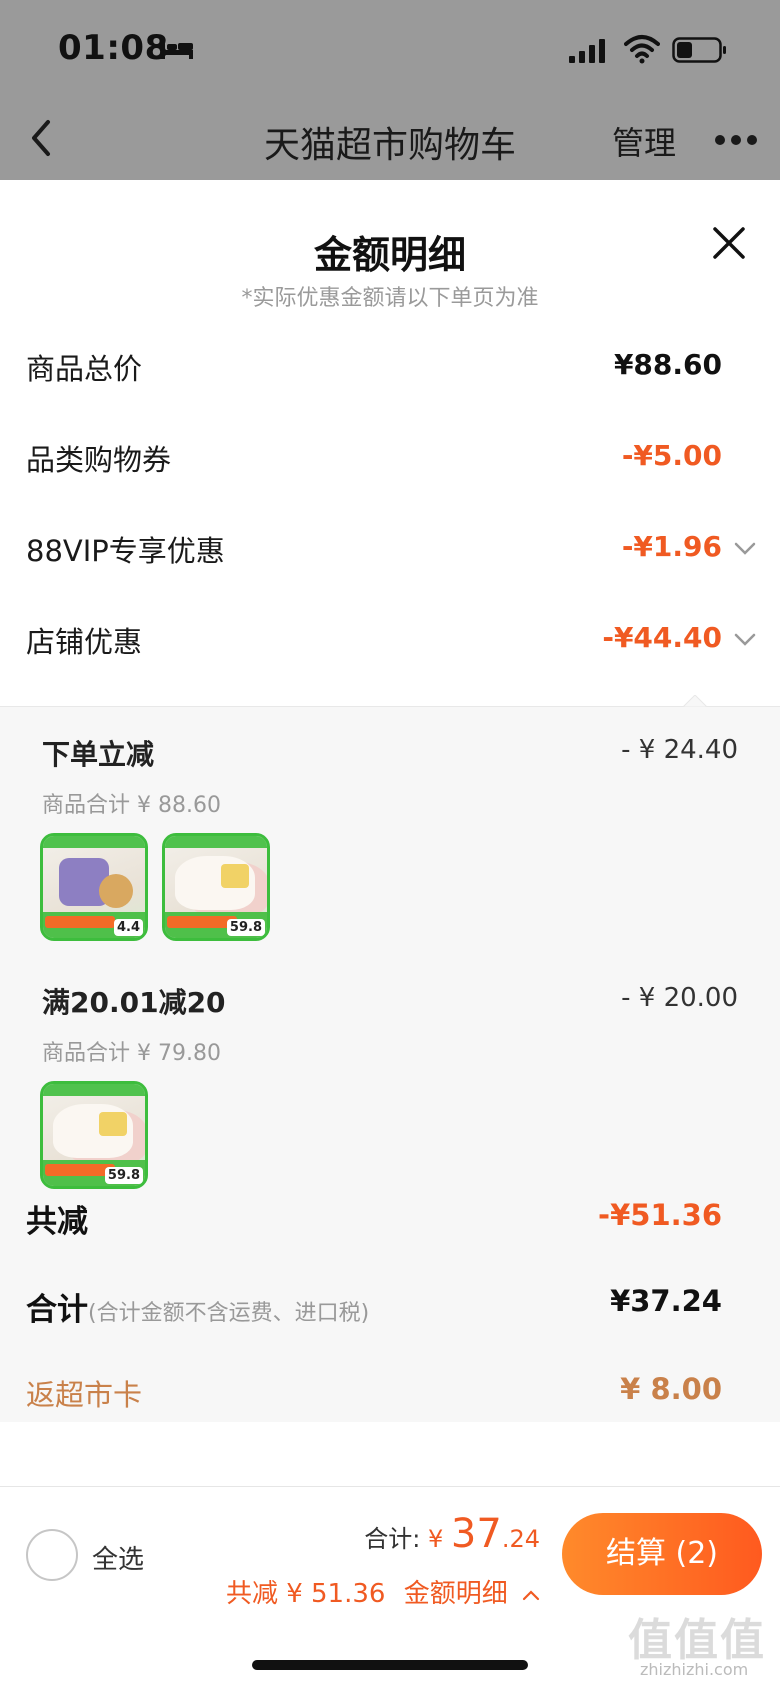 The image size is (780, 1688). What do you see at coordinates (520, 1539) in the screenshot?
I see `total-decimal: .24` at bounding box center [520, 1539].